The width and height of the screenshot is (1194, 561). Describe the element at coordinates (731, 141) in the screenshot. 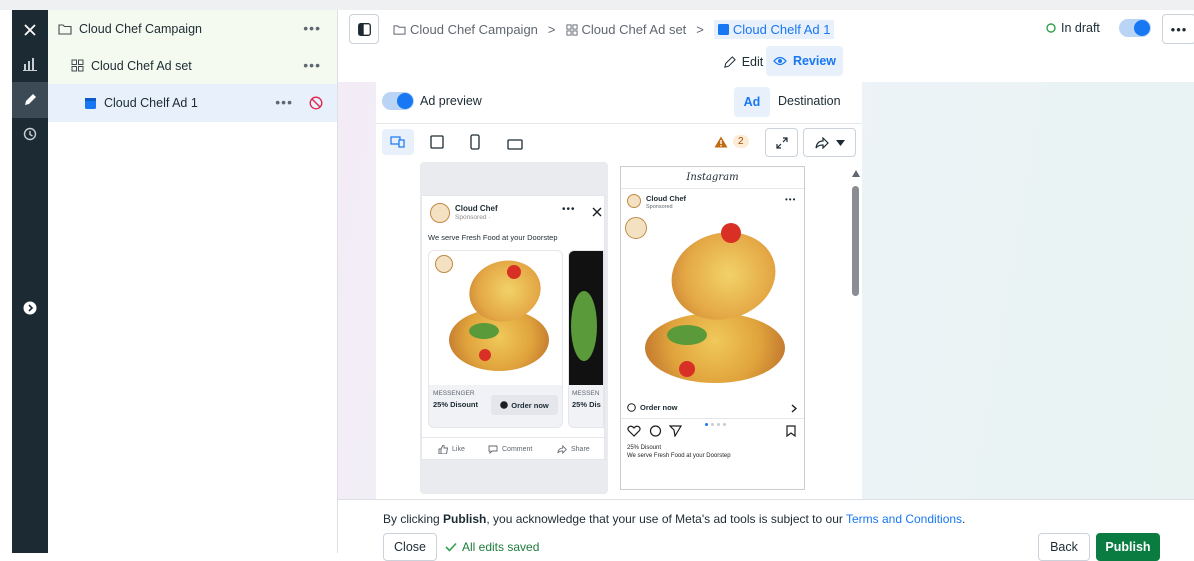

I see `warnings-indicator: 2` at that location.